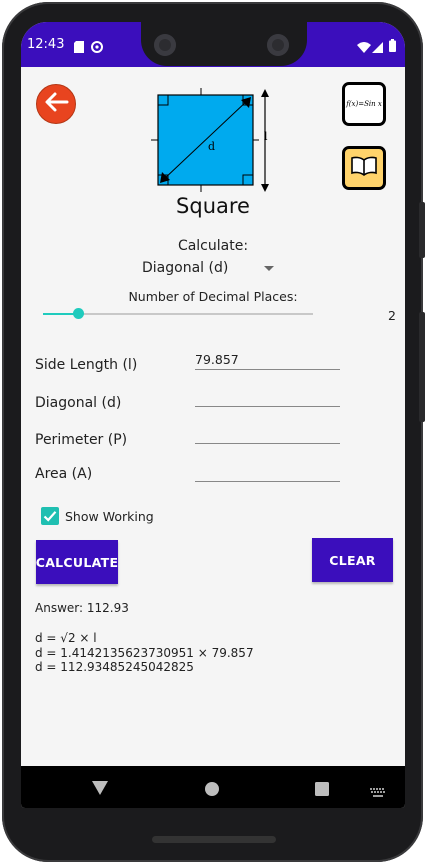 This screenshot has height=866, width=427. I want to click on status-time: 12:43, so click(46, 44).